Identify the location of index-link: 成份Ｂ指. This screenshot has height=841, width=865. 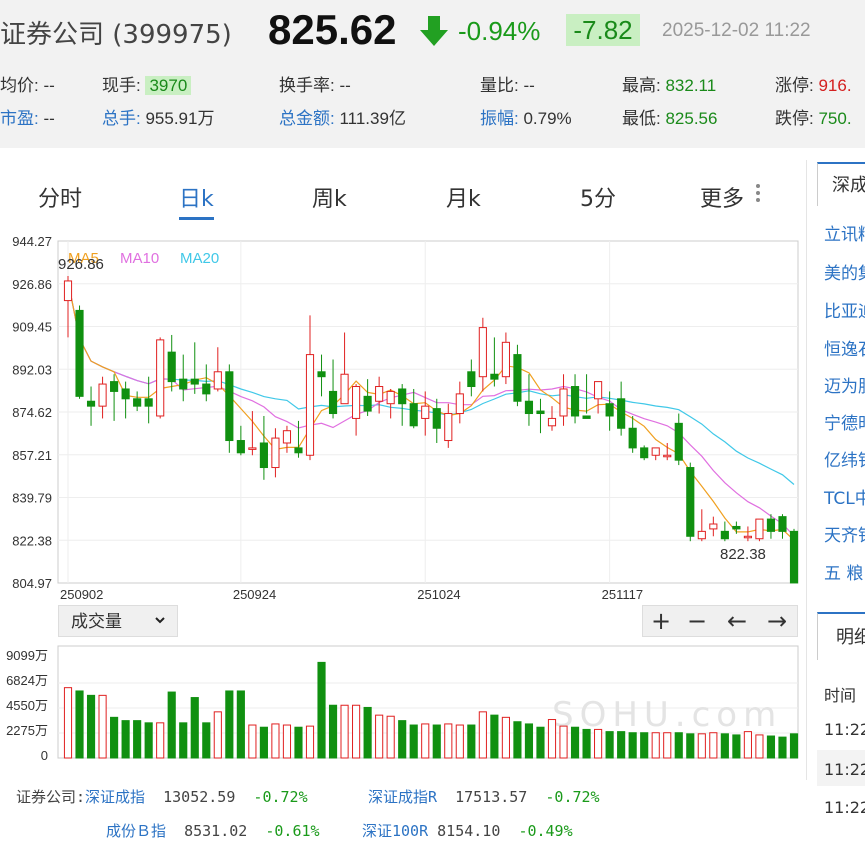
(136, 831).